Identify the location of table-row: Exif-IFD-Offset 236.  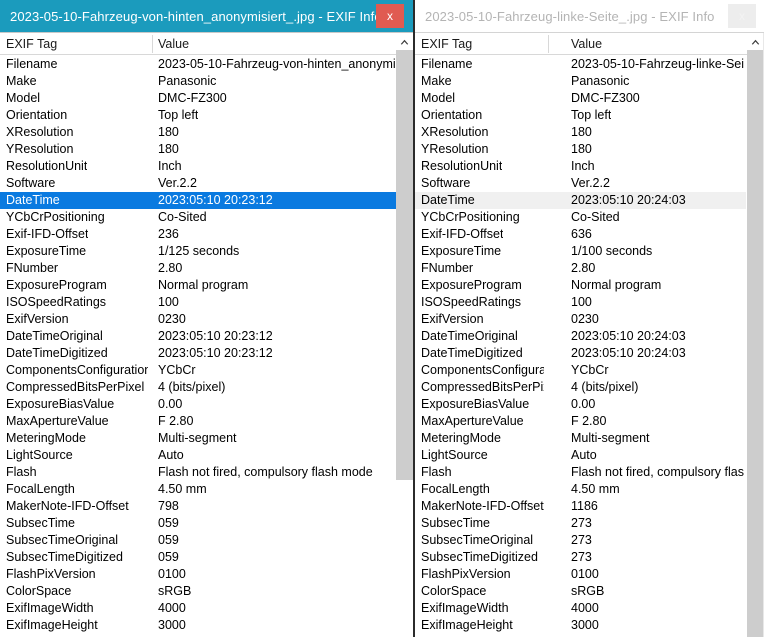
(206, 234).